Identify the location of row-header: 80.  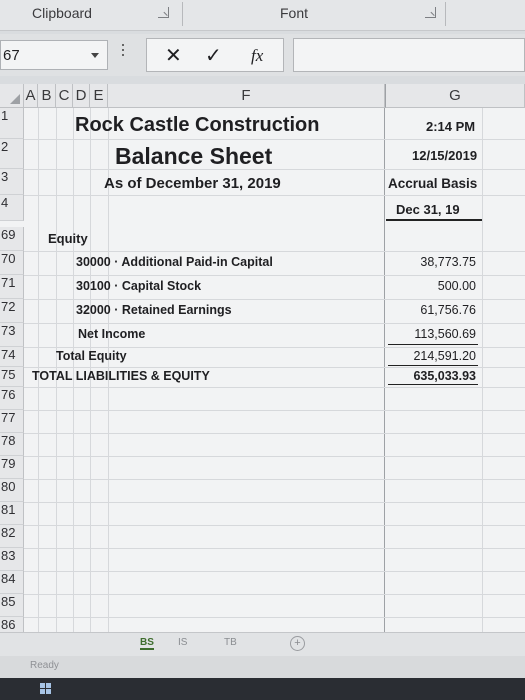
(12, 490).